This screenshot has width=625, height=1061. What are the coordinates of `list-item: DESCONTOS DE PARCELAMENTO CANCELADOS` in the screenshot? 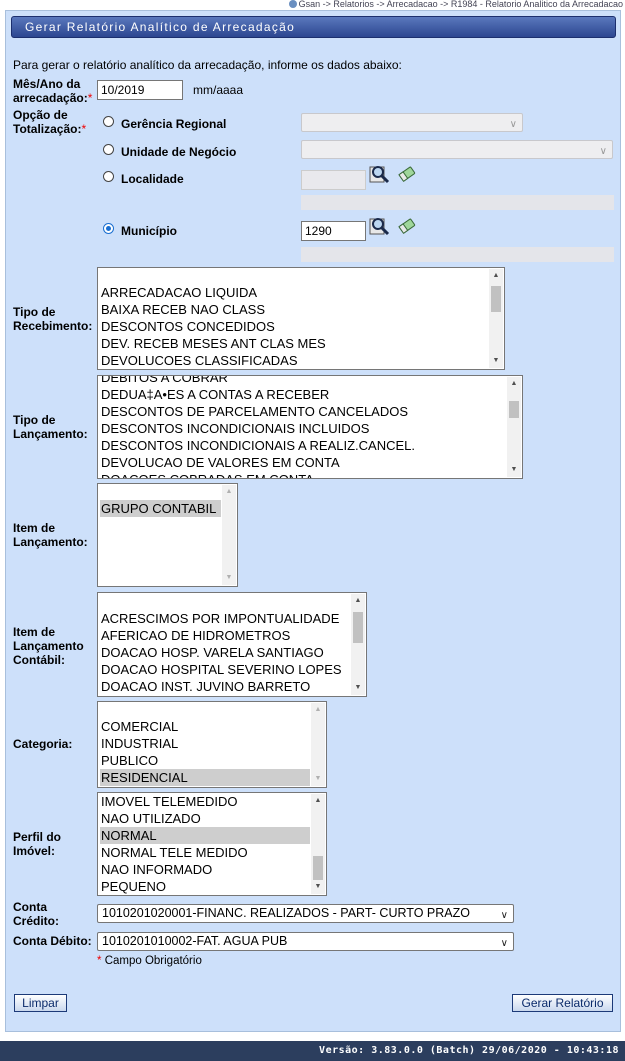 It's located at (303, 411).